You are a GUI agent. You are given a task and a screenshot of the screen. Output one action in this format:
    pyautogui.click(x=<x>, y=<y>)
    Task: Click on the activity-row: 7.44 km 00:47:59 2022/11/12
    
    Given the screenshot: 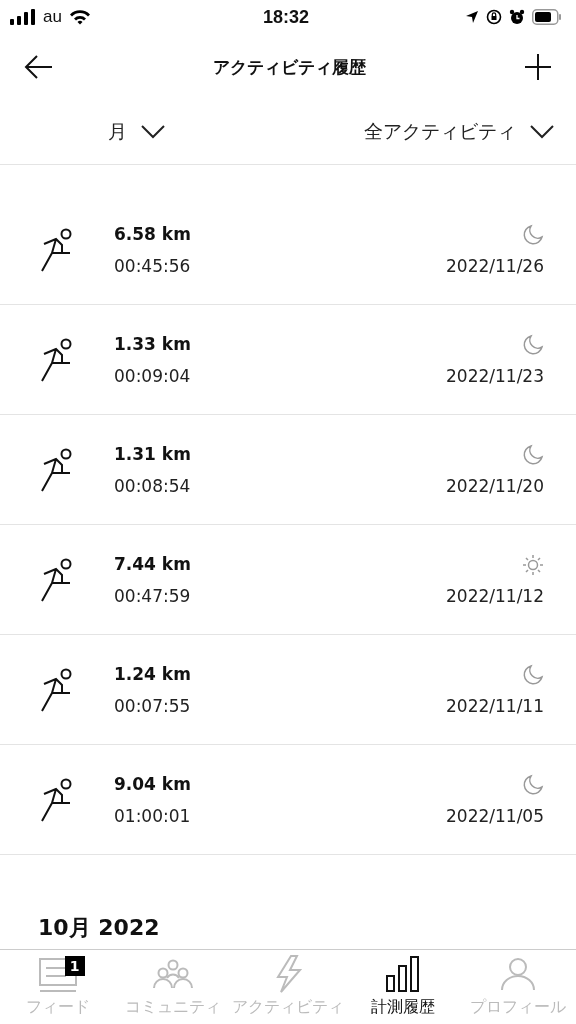 What is the action you would take?
    pyautogui.click(x=288, y=580)
    